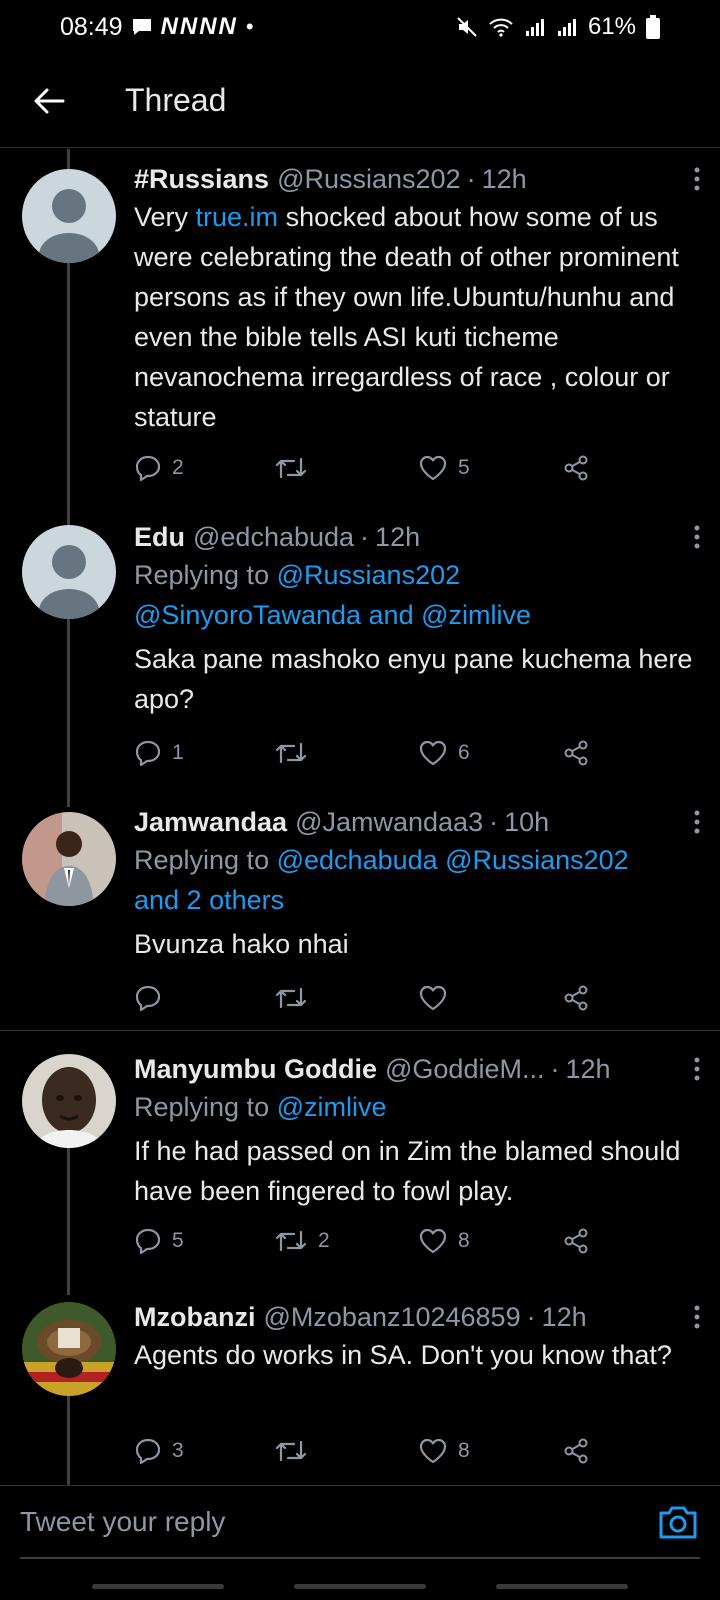 The height and width of the screenshot is (1600, 720). What do you see at coordinates (444, 753) in the screenshot?
I see `like-button: 6` at bounding box center [444, 753].